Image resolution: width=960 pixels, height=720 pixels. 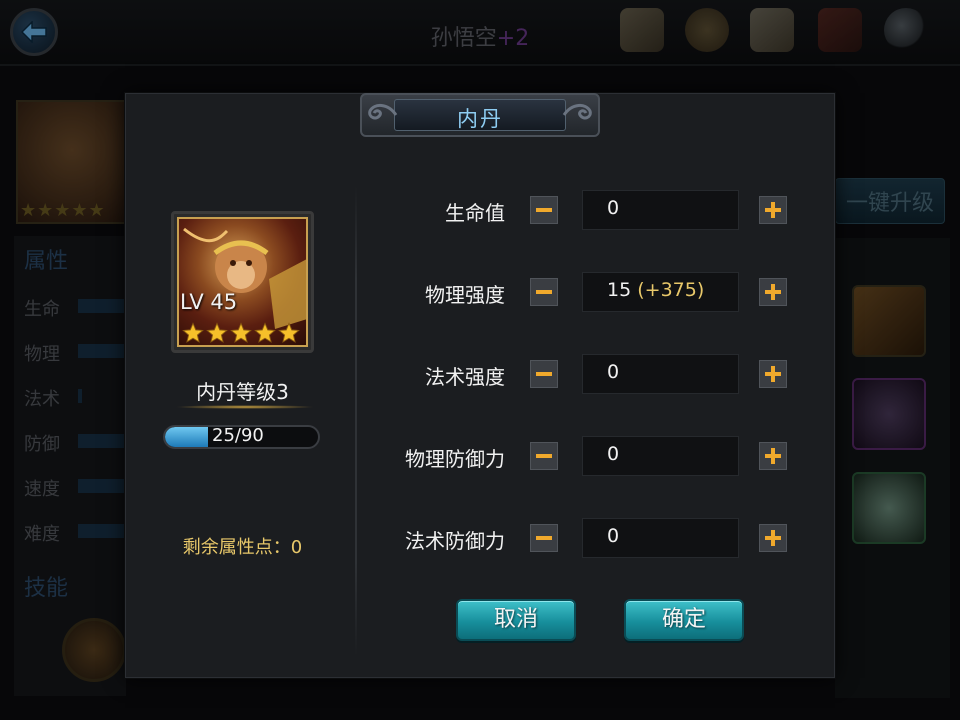 What do you see at coordinates (660, 210) in the screenshot?
I see `hp-value-field: 0` at bounding box center [660, 210].